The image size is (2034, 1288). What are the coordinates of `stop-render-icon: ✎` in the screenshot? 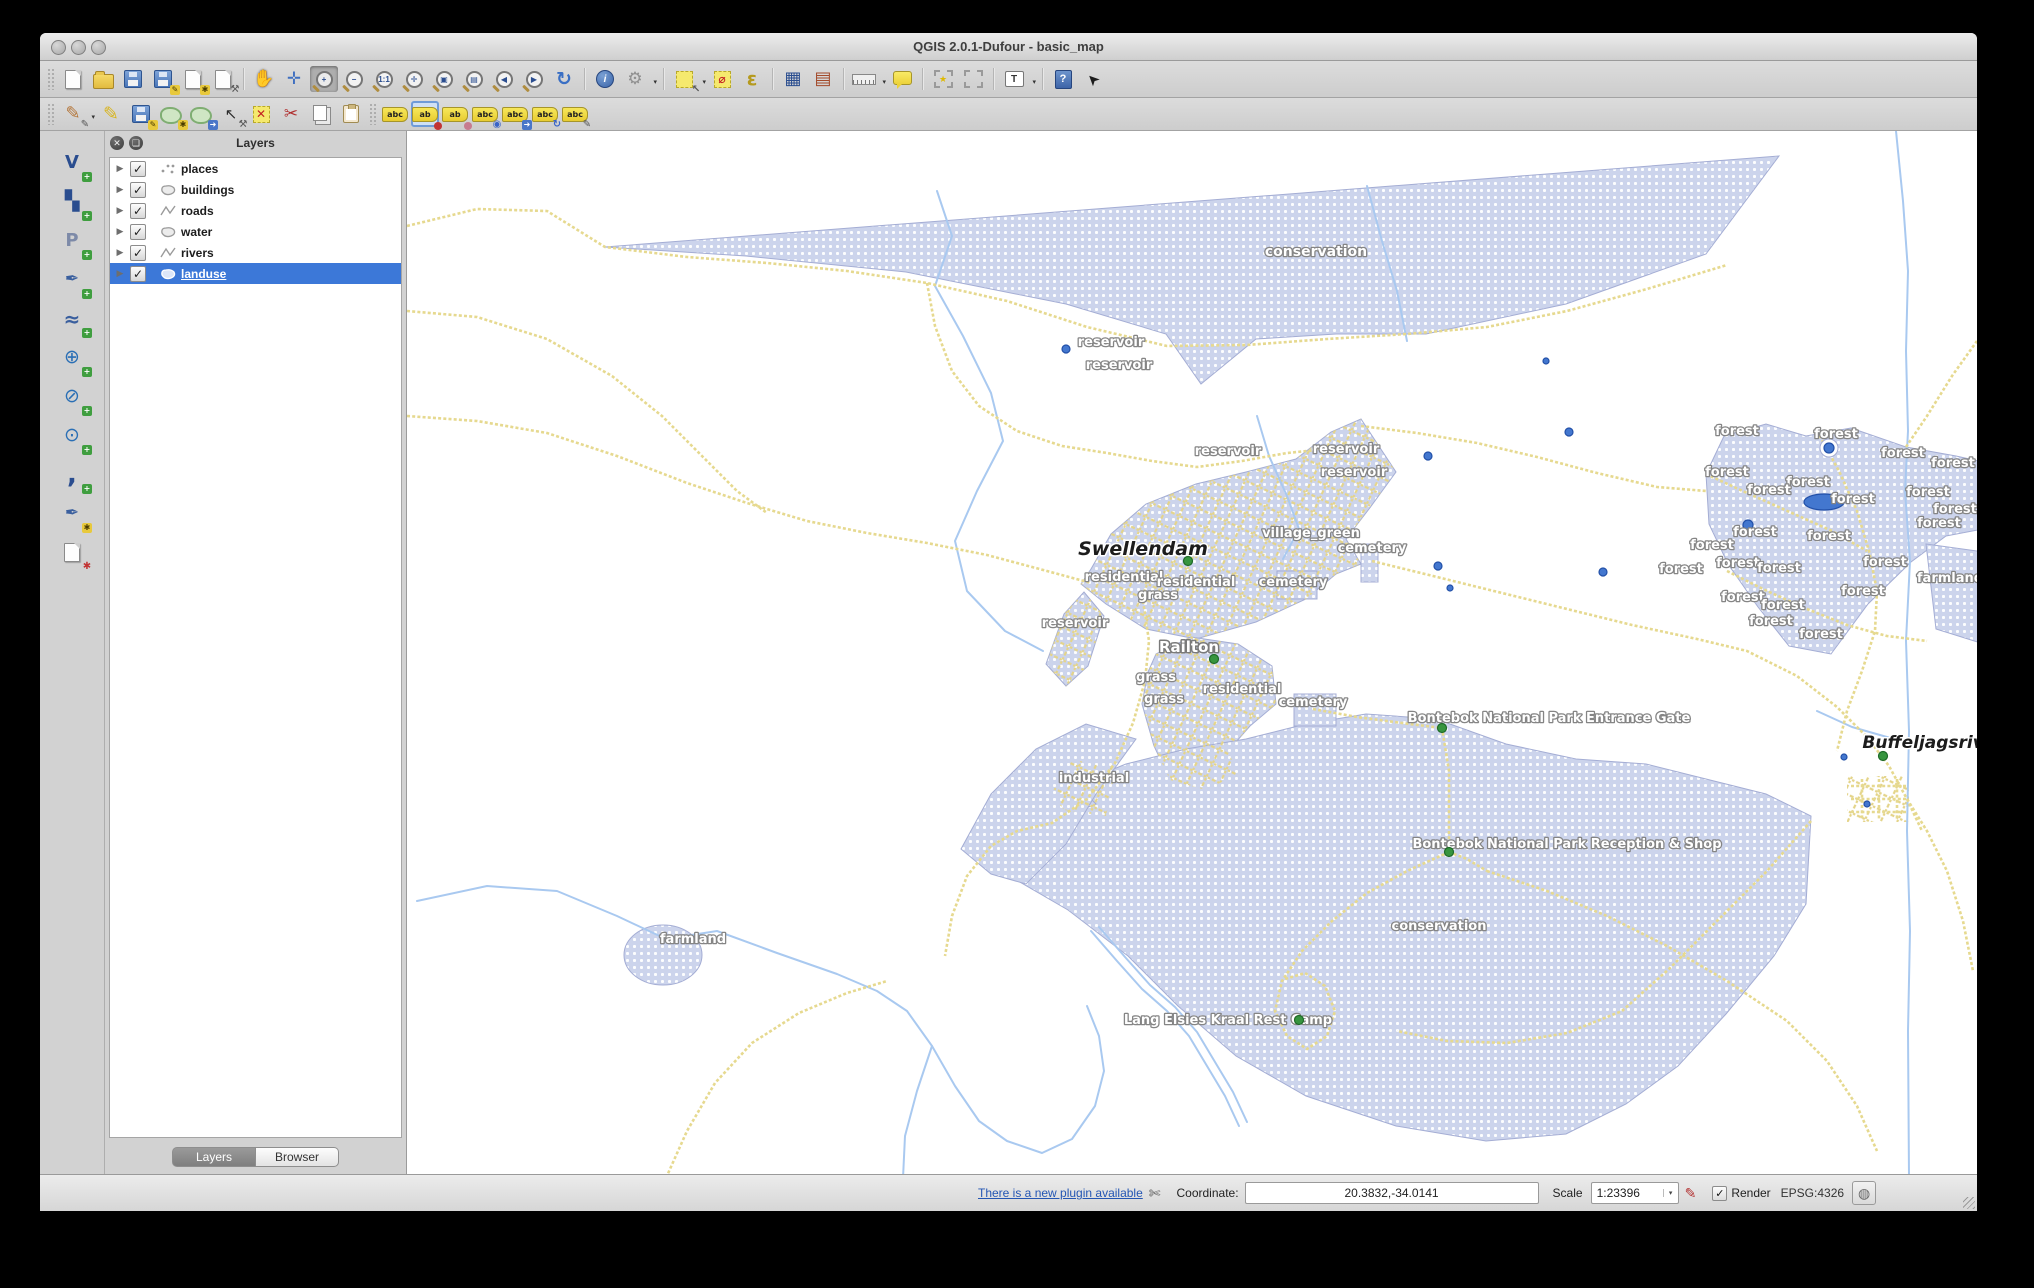 It's located at (1691, 1193).